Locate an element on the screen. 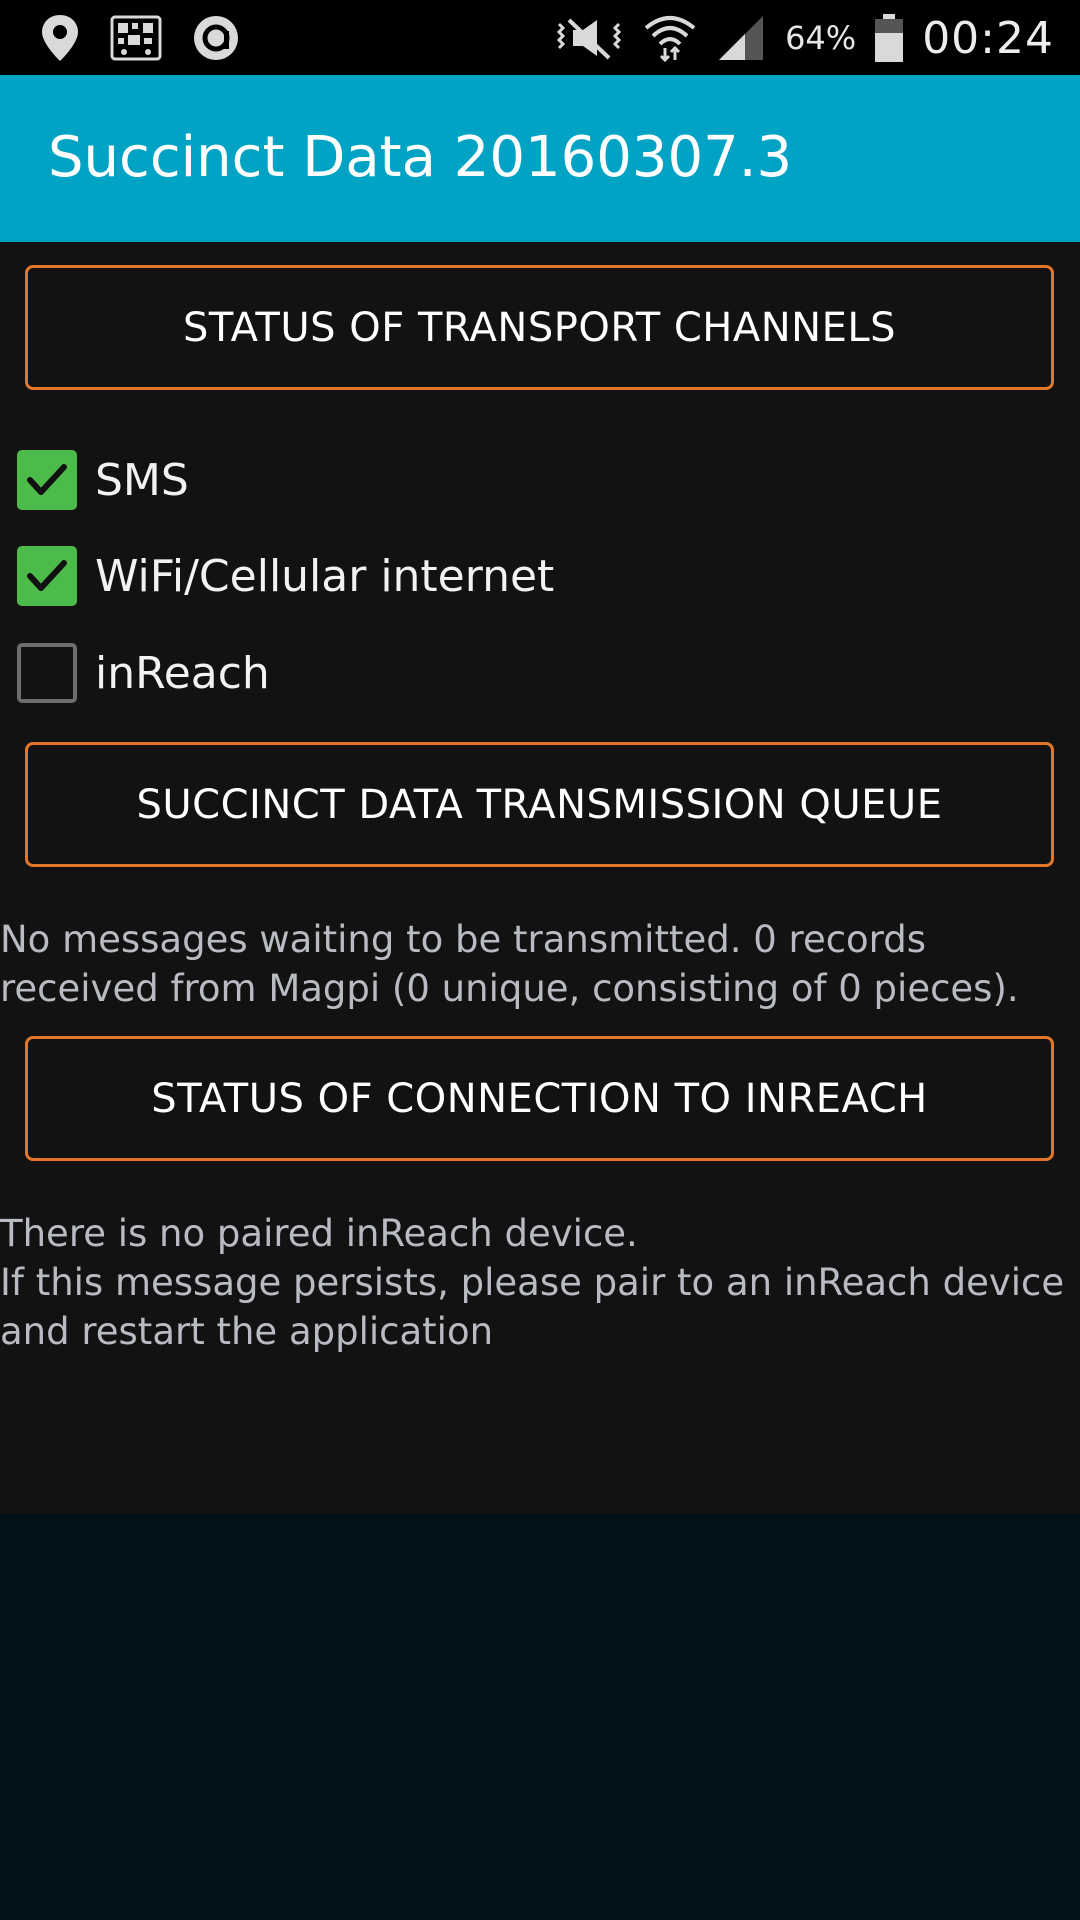  wifi-cellular-checkbox is located at coordinates (47, 576).